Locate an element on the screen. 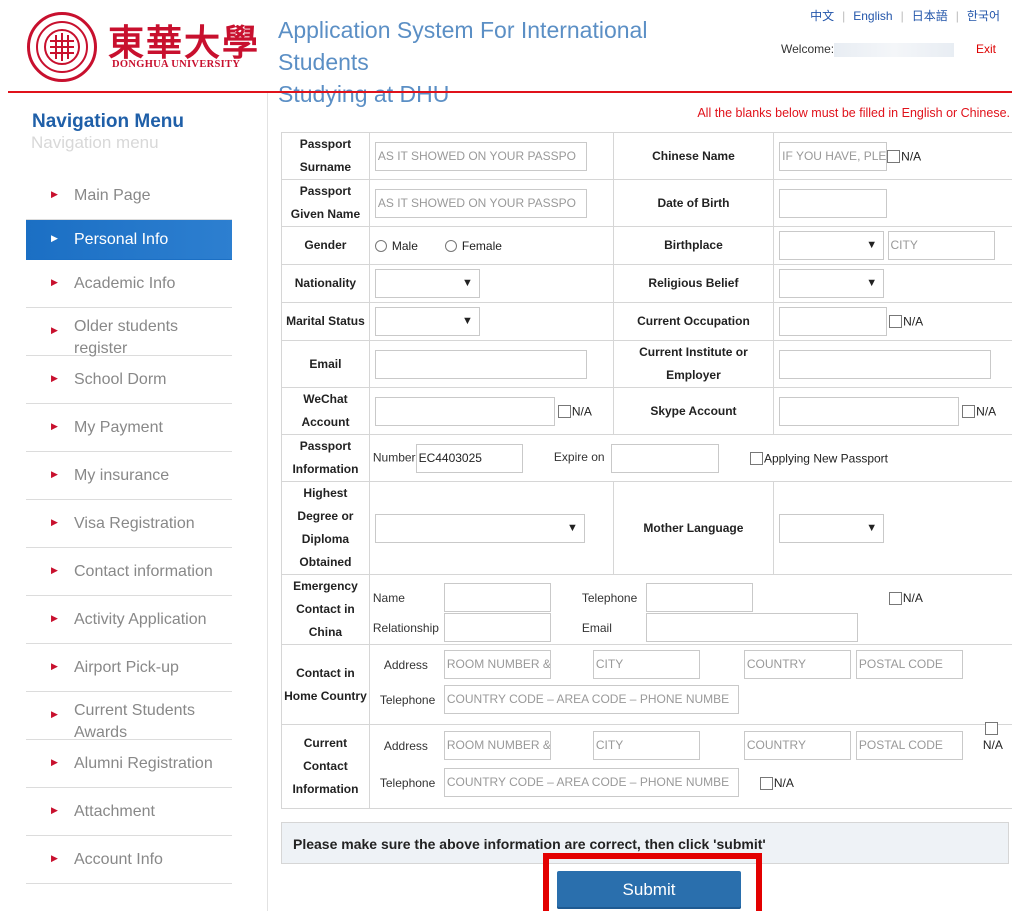 Image resolution: width=1012 pixels, height=911 pixels. passport-number-input: EC4403025 is located at coordinates (469, 458).